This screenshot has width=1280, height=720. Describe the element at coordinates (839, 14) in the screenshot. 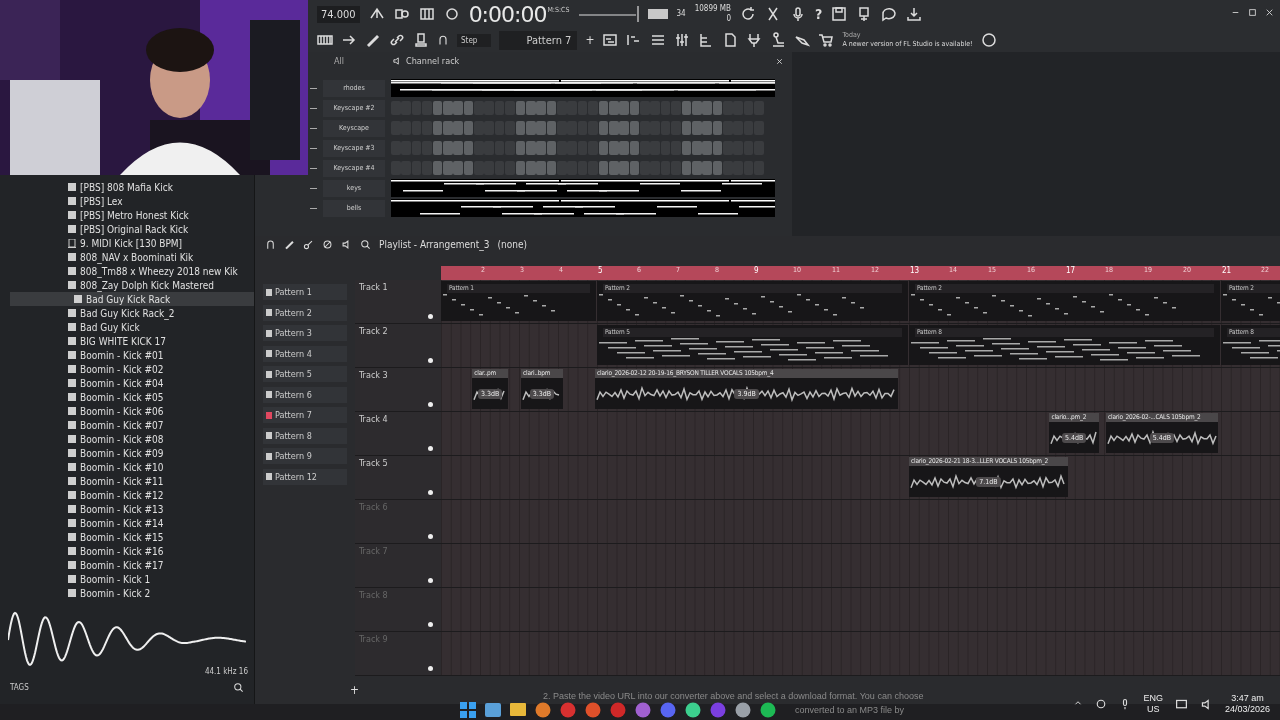

I see `save-icon` at that location.